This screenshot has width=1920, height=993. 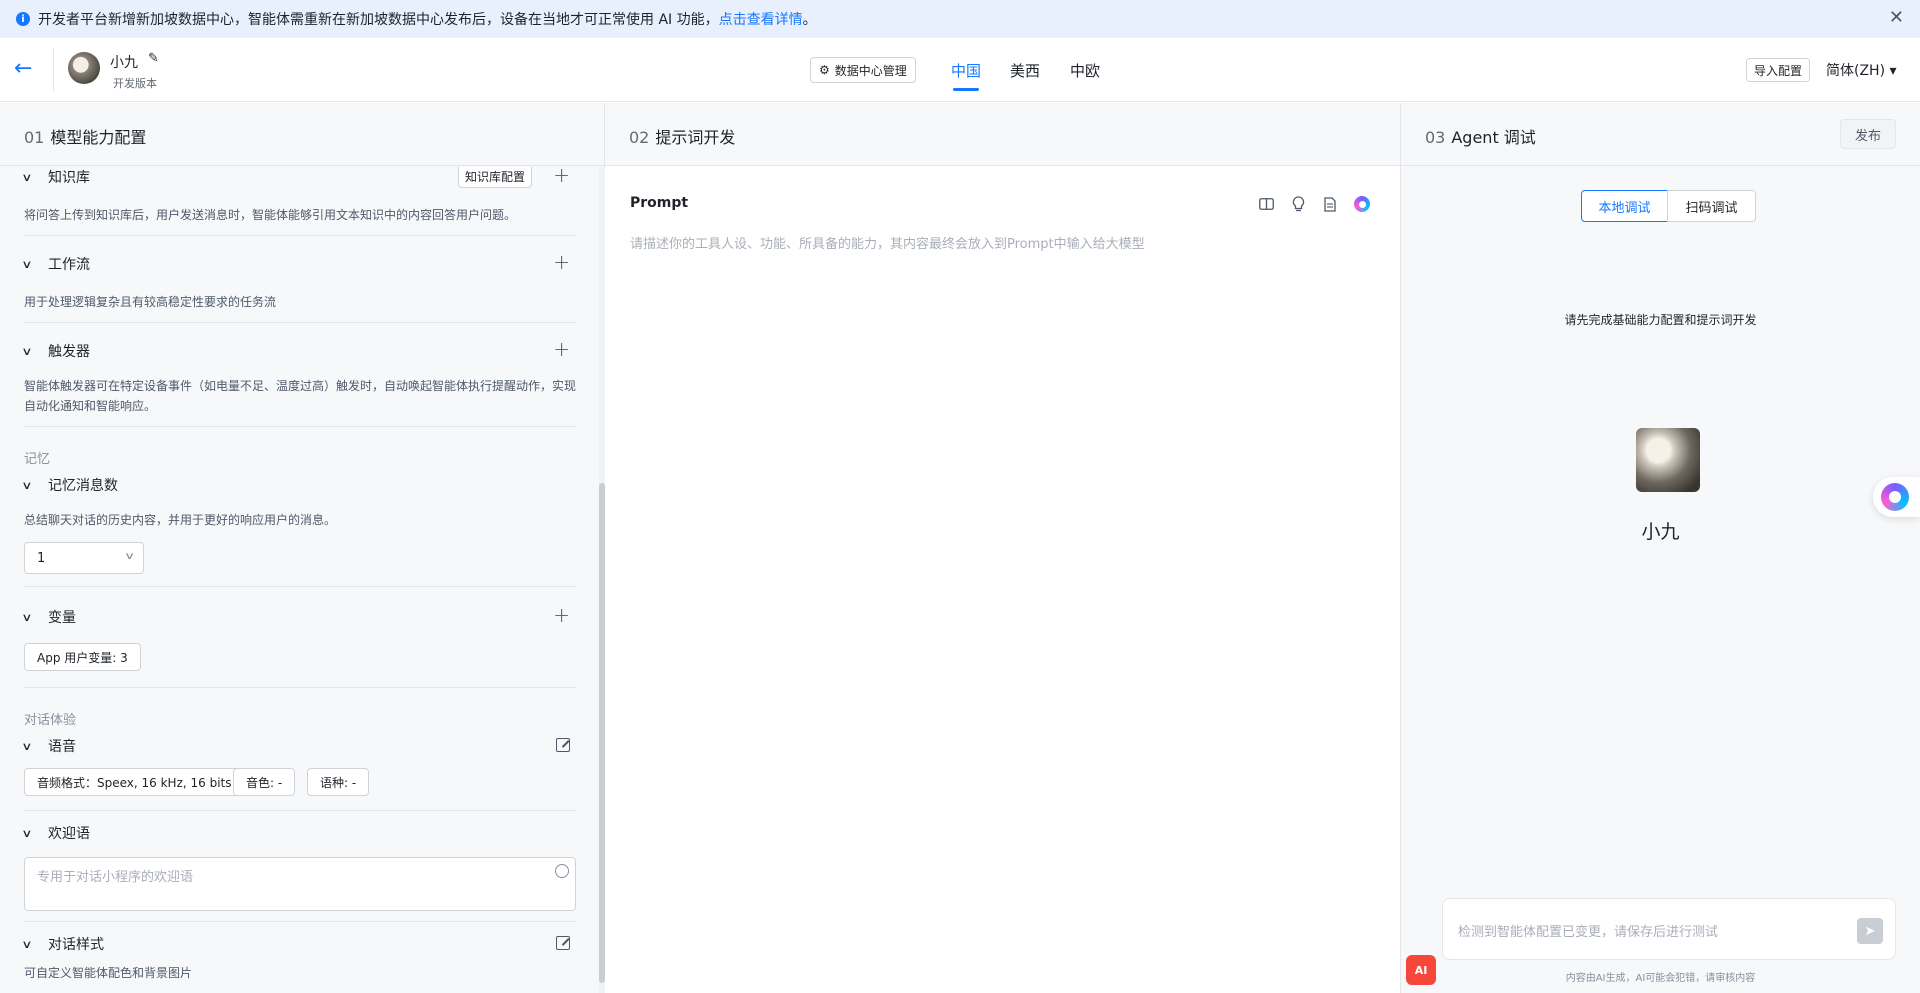 What do you see at coordinates (69, 178) in the screenshot?
I see `knowledge-title: 知识库` at bounding box center [69, 178].